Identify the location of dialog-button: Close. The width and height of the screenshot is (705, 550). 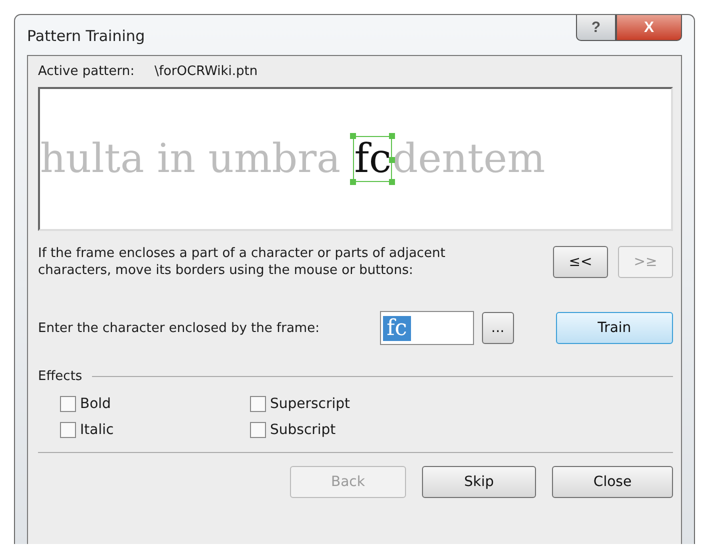
(612, 482).